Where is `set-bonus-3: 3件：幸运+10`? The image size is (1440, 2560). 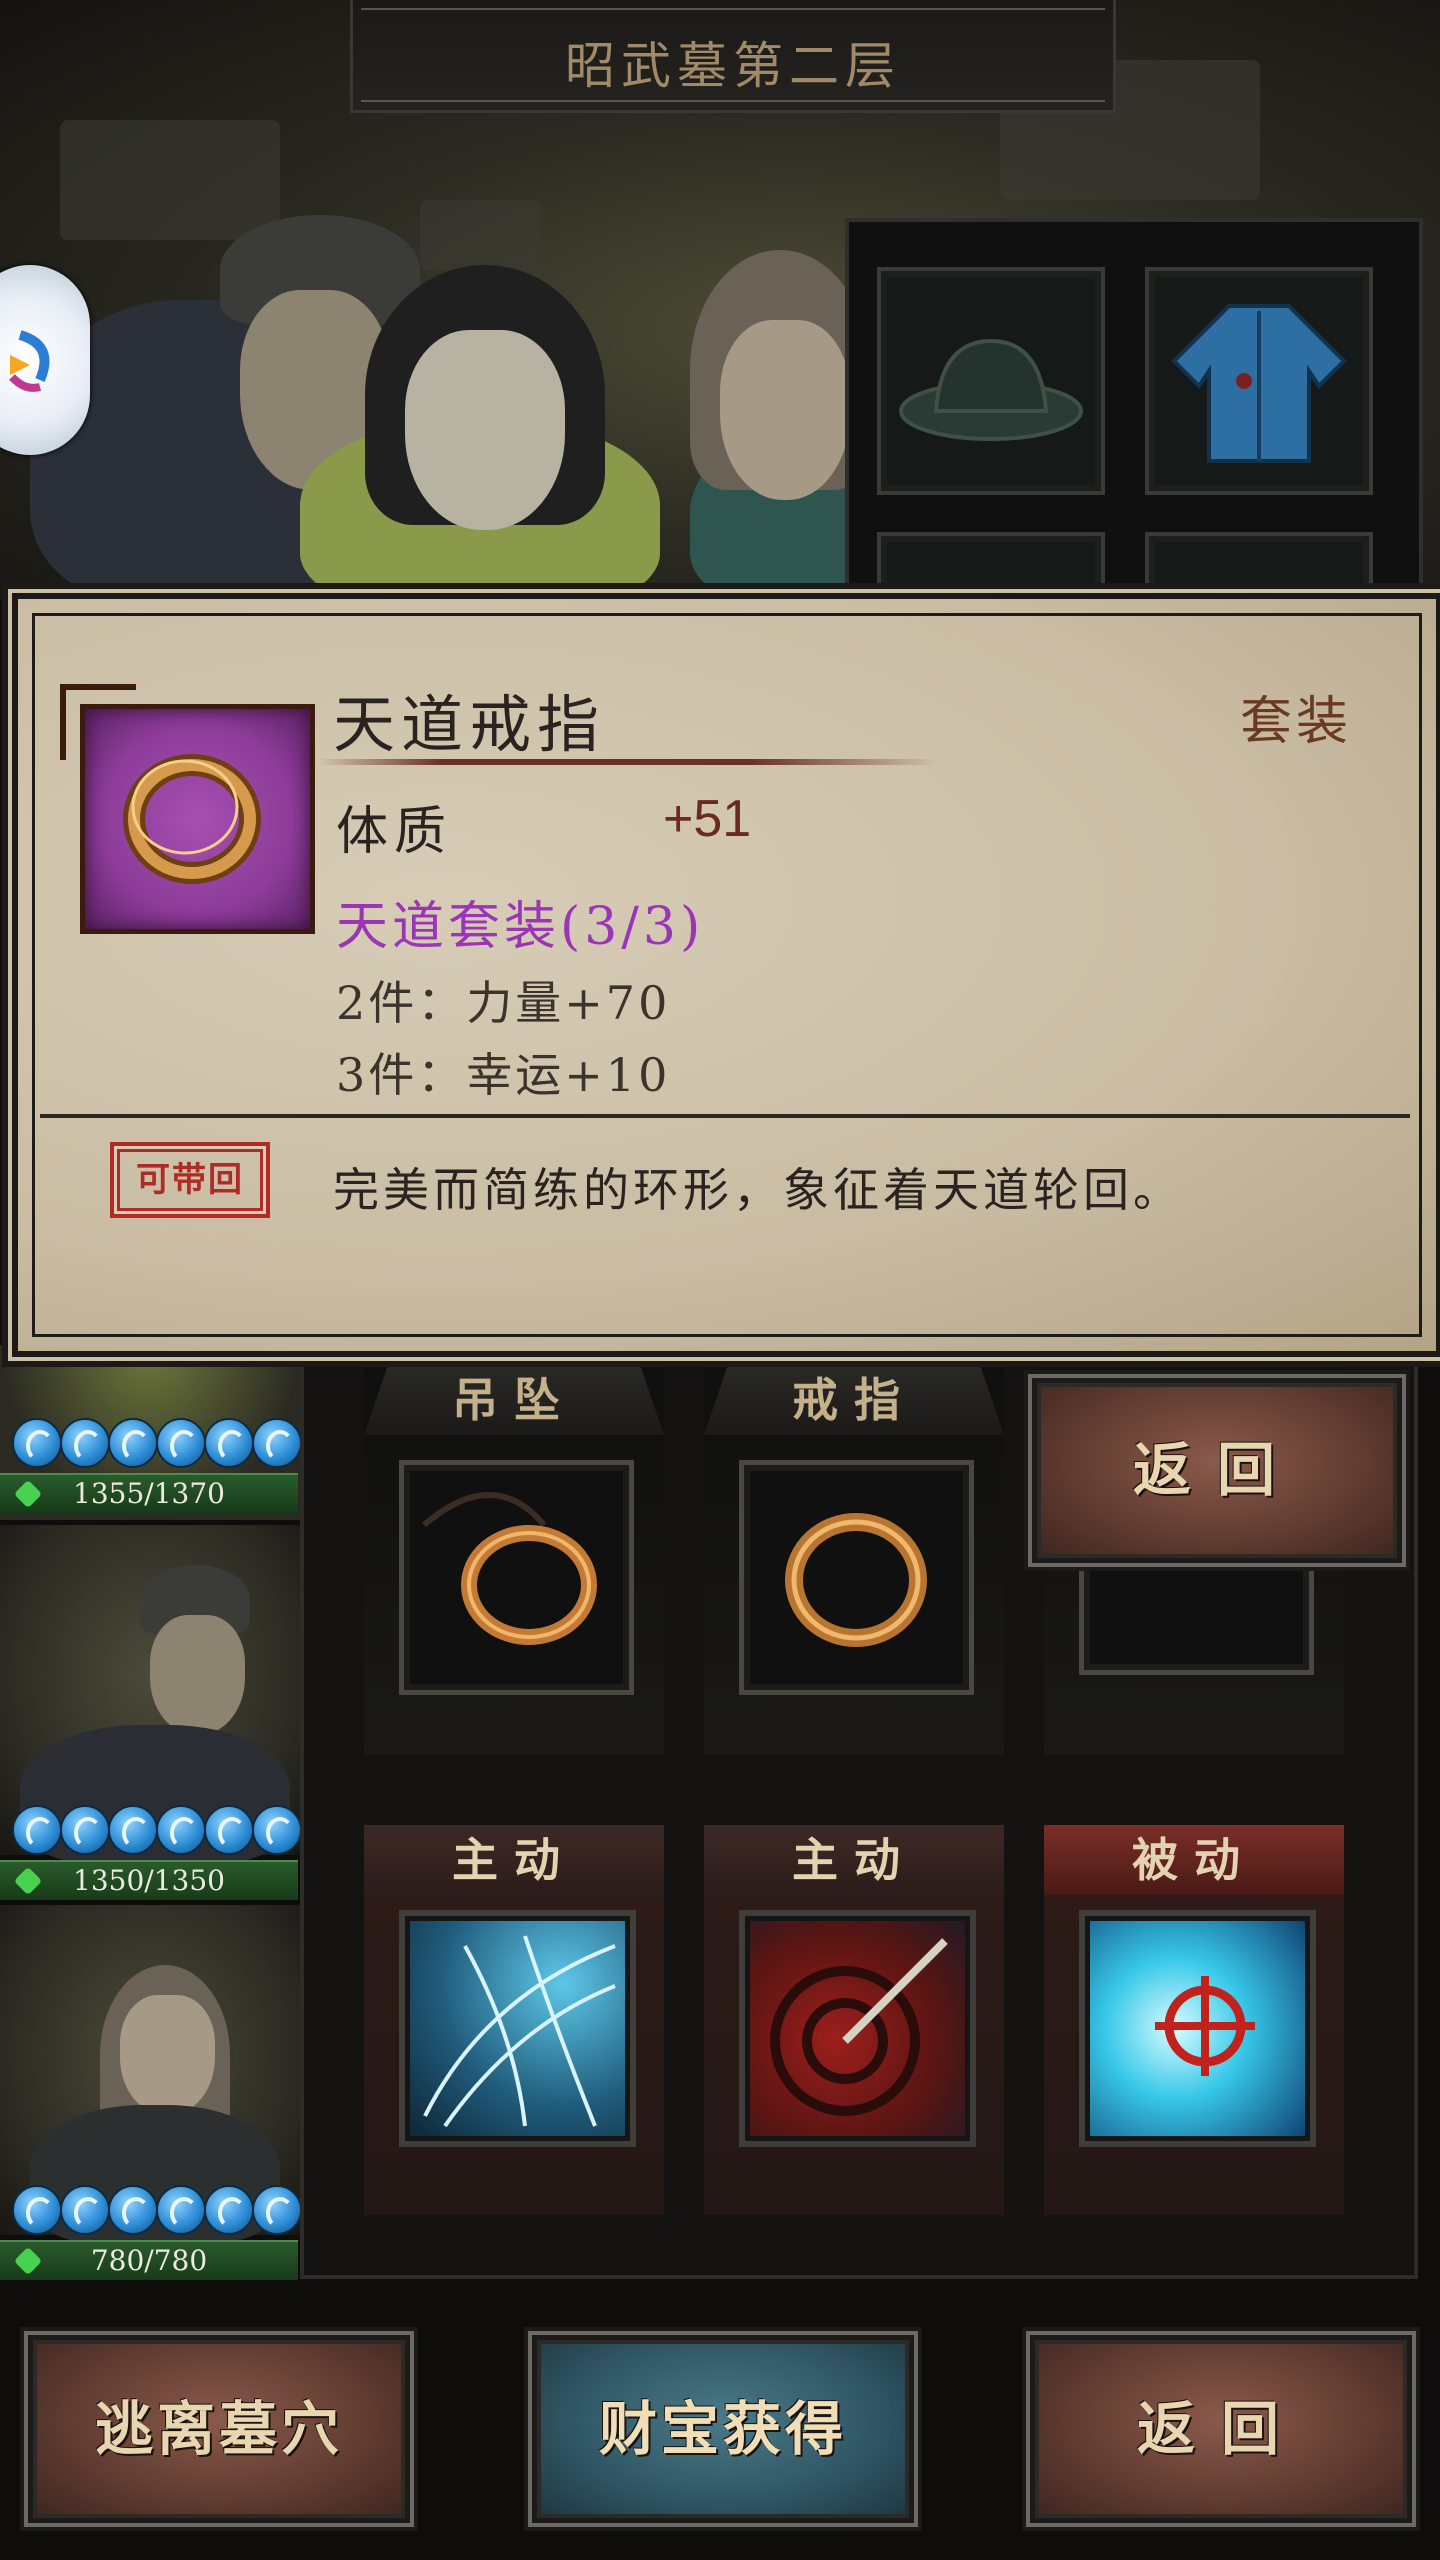
set-bonus-3: 3件：幸运+10 is located at coordinates (503, 1075).